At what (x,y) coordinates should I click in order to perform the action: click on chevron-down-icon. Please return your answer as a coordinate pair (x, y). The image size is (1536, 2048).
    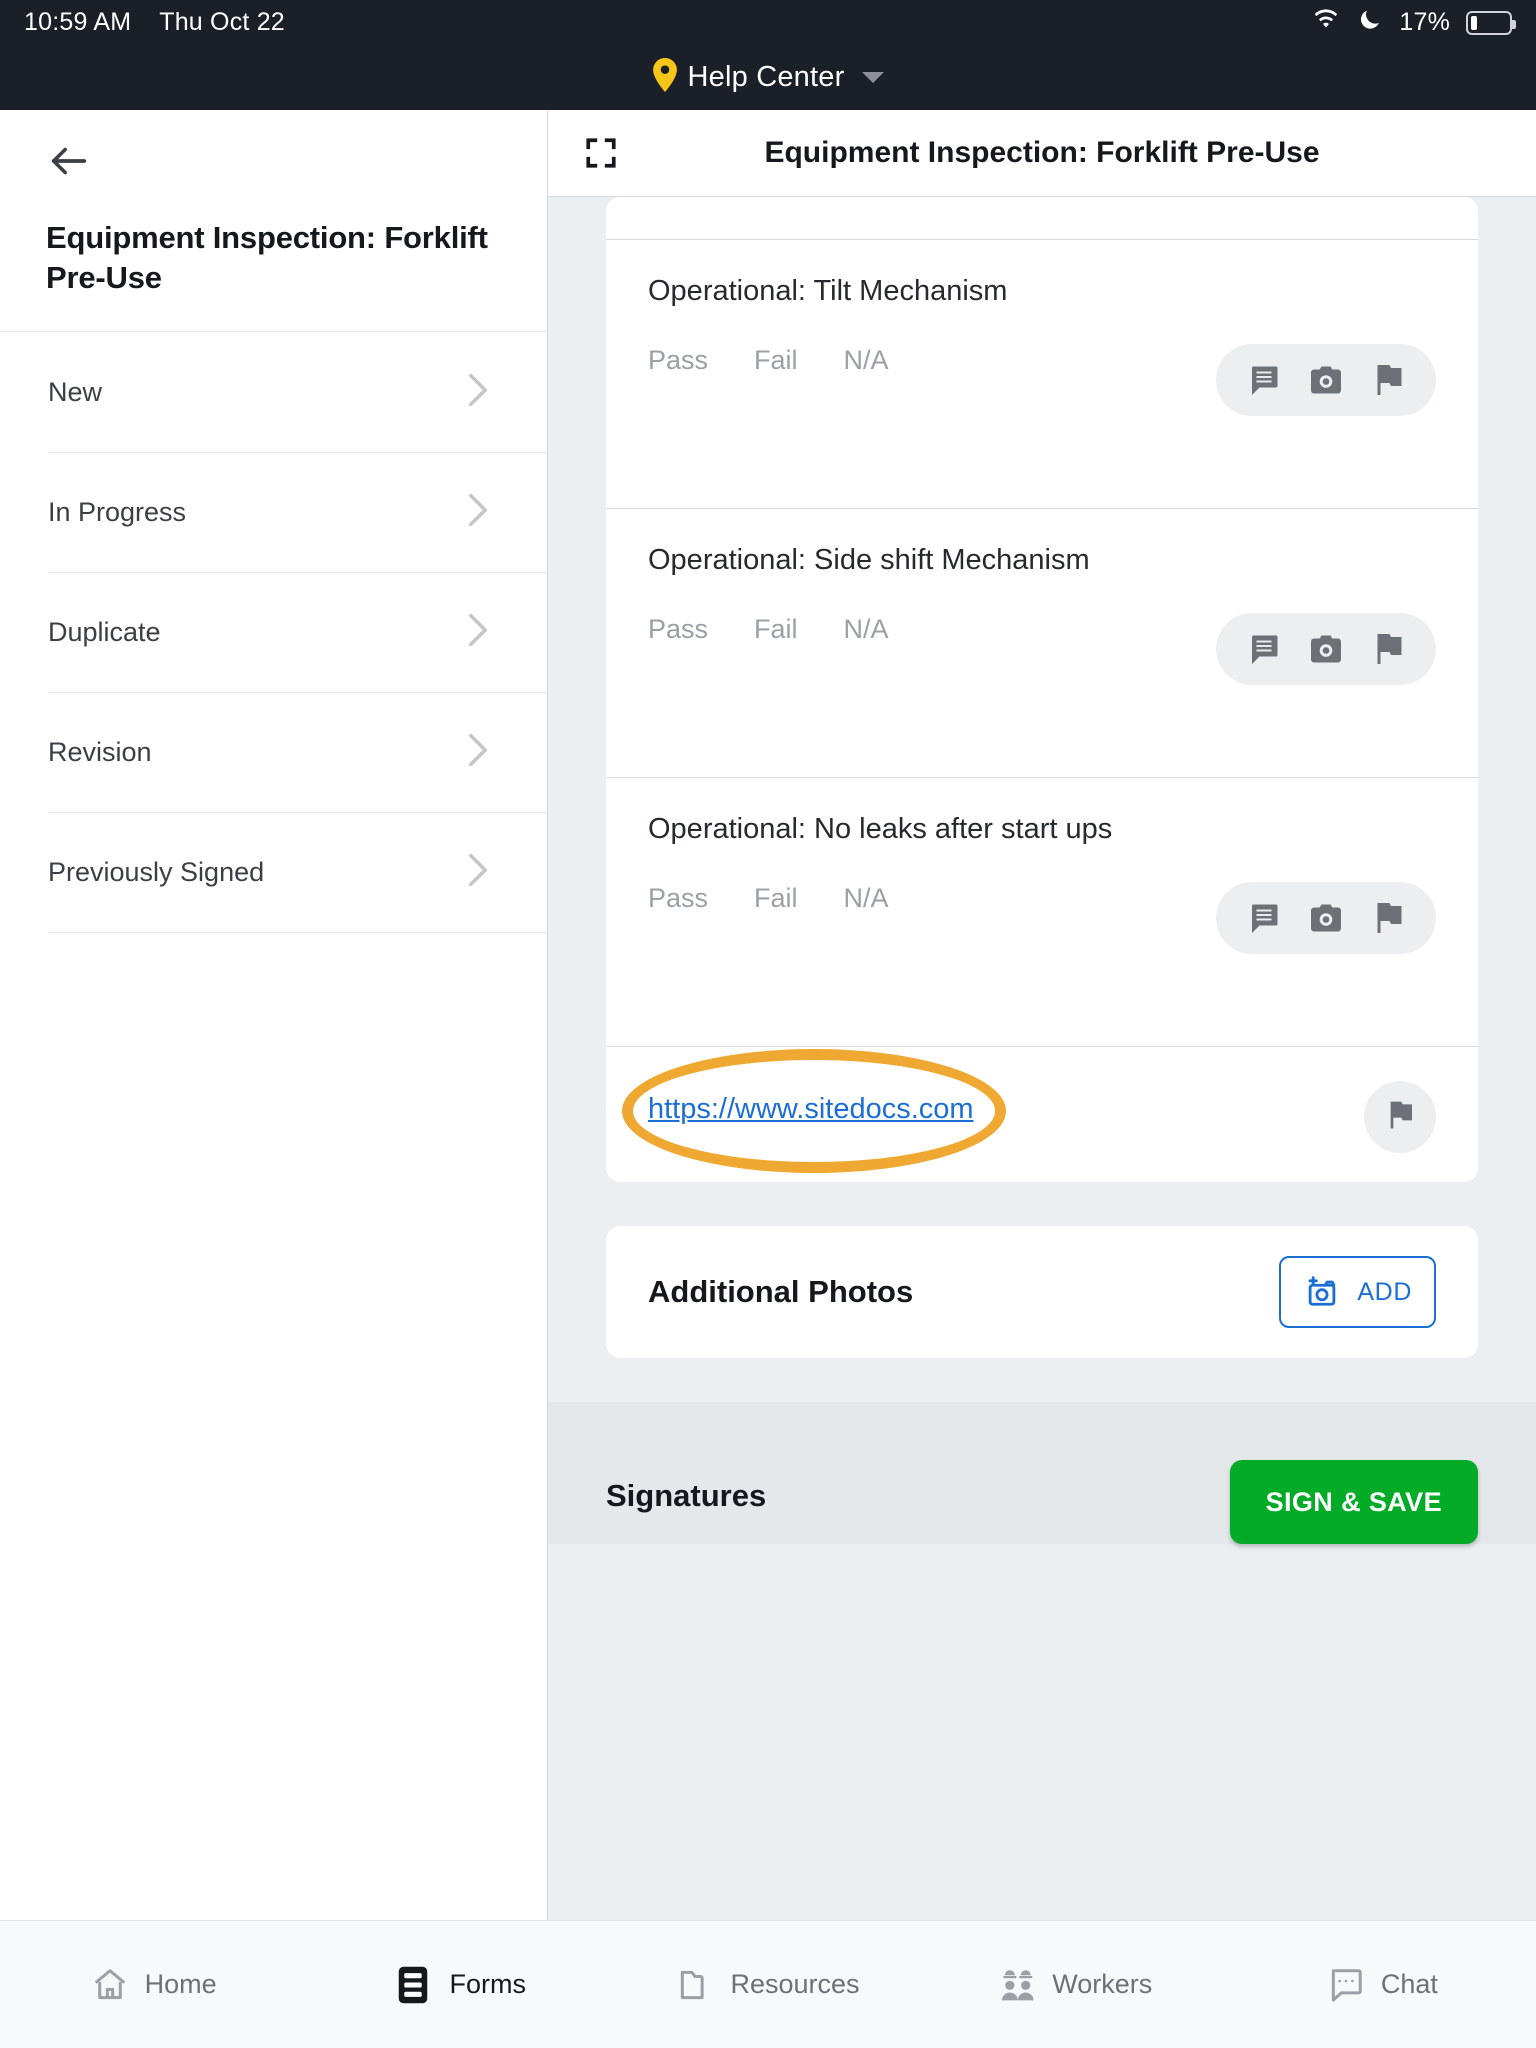
    Looking at the image, I should click on (873, 77).